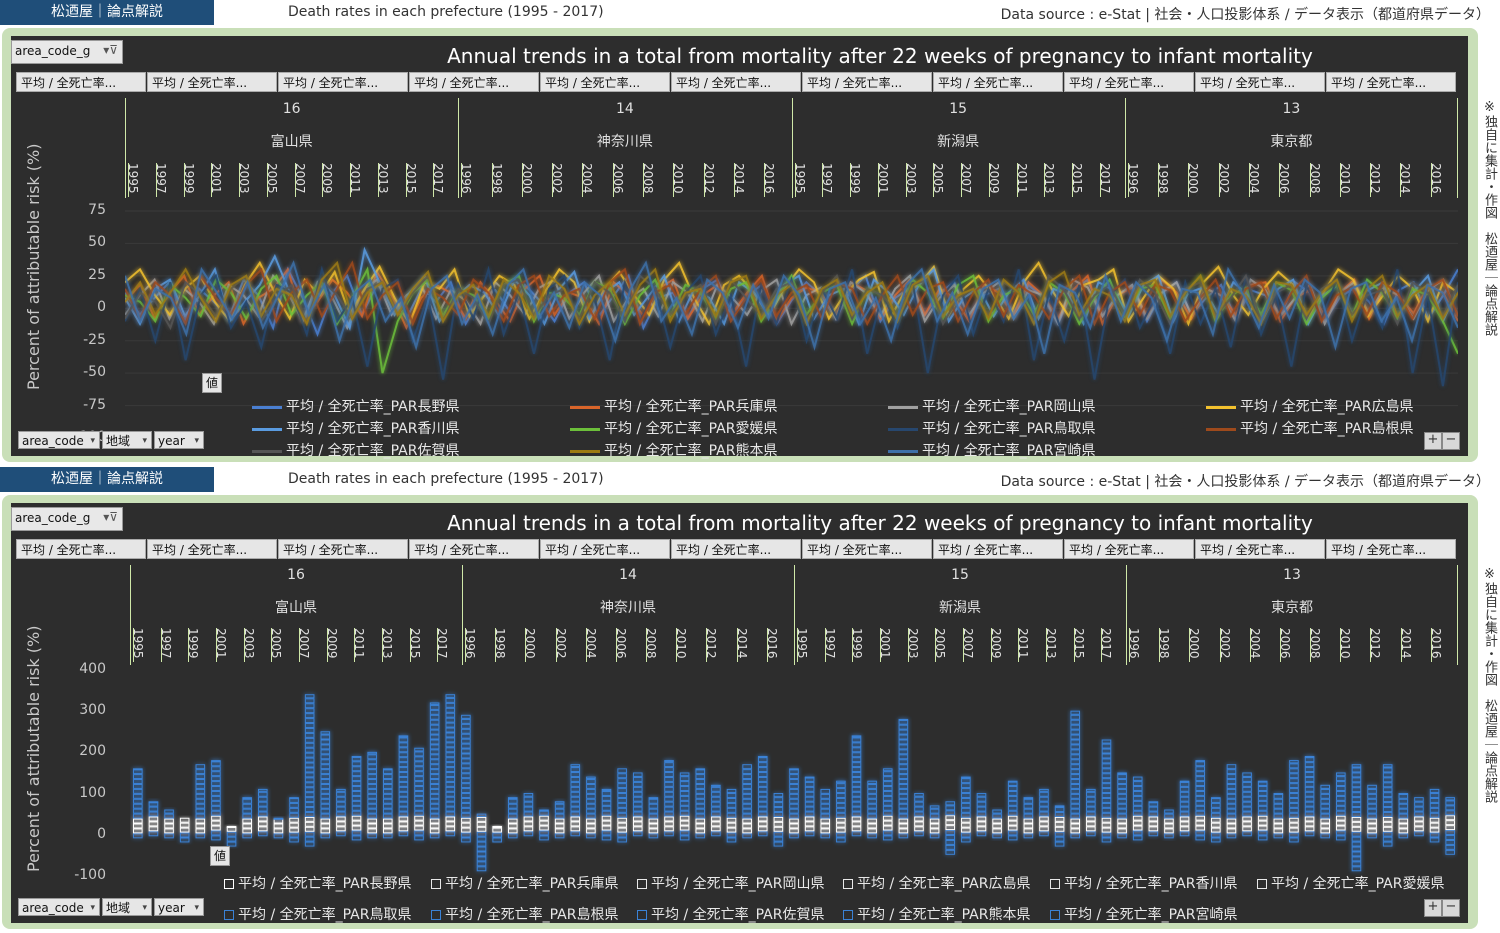 This screenshot has width=1500, height=933. I want to click on group-code-label: 13, so click(1292, 575).